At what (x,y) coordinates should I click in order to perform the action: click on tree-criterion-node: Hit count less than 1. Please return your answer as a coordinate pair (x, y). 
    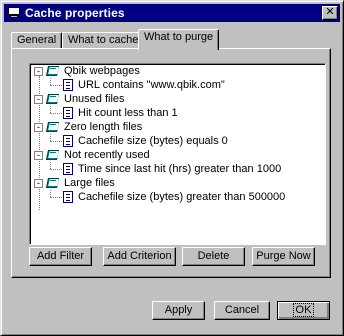
    Looking at the image, I should click on (120, 113).